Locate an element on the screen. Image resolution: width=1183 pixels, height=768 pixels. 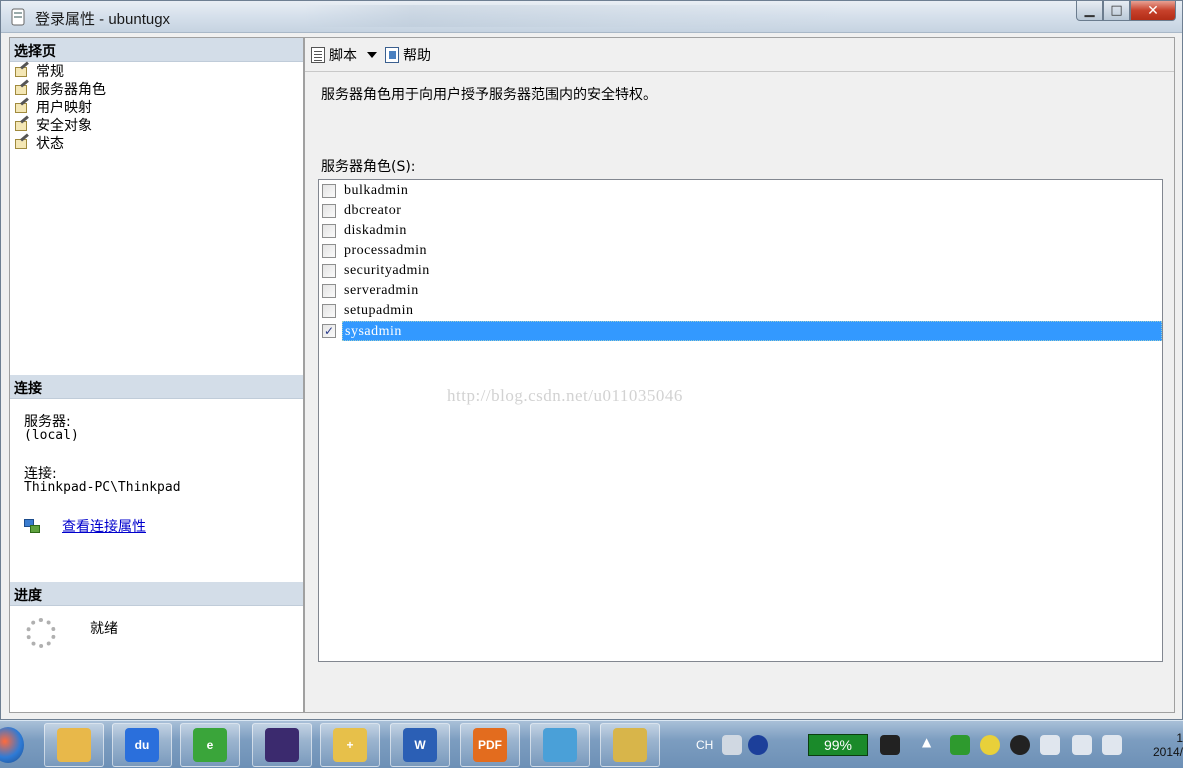
role-name: serveradmin is located at coordinates (381, 290).